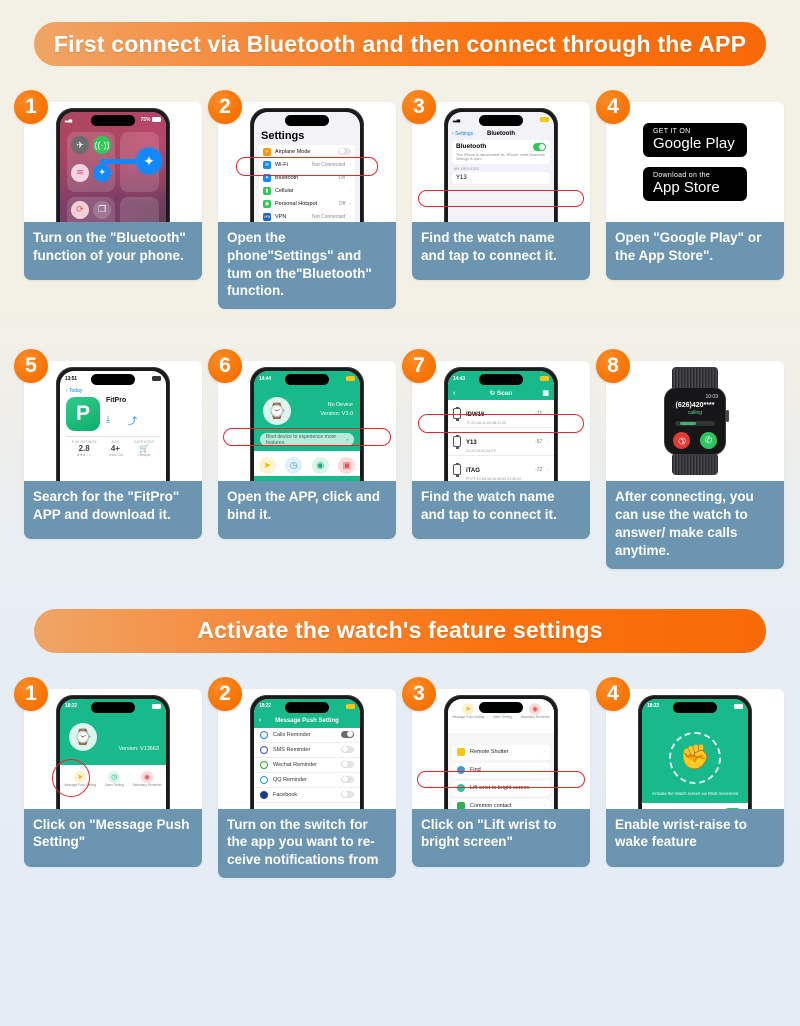 The height and width of the screenshot is (1026, 800). Describe the element at coordinates (294, 466) in the screenshot. I see `alarm-icon: ◷` at that location.